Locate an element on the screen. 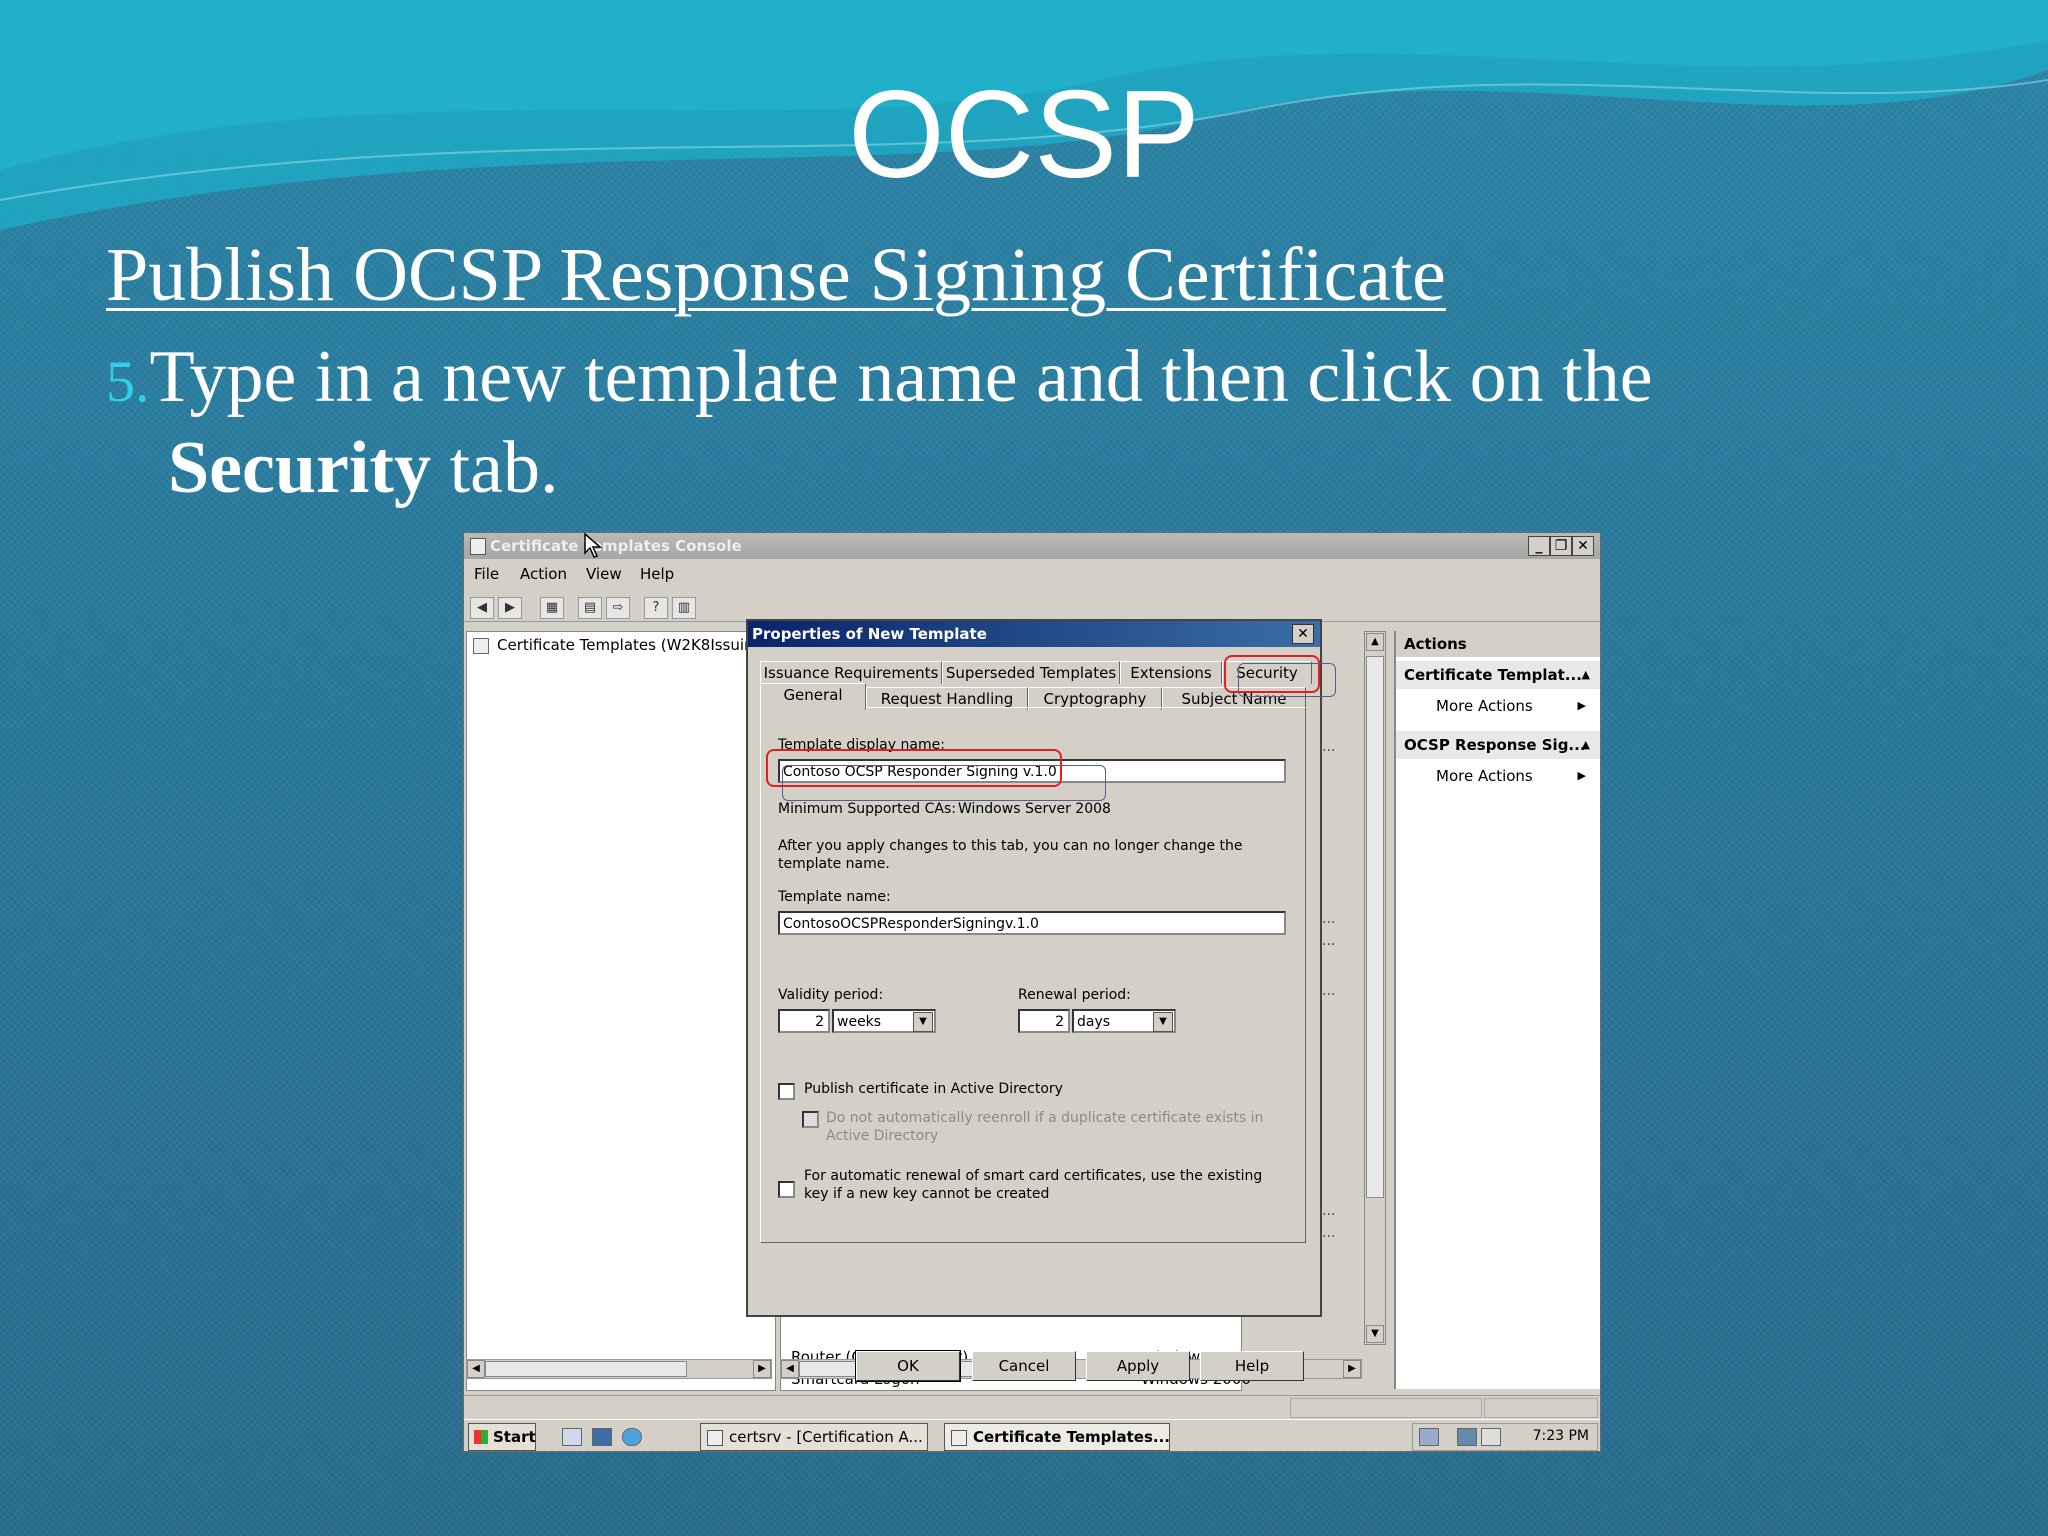  volume-muted-icon is located at coordinates (1491, 1437).